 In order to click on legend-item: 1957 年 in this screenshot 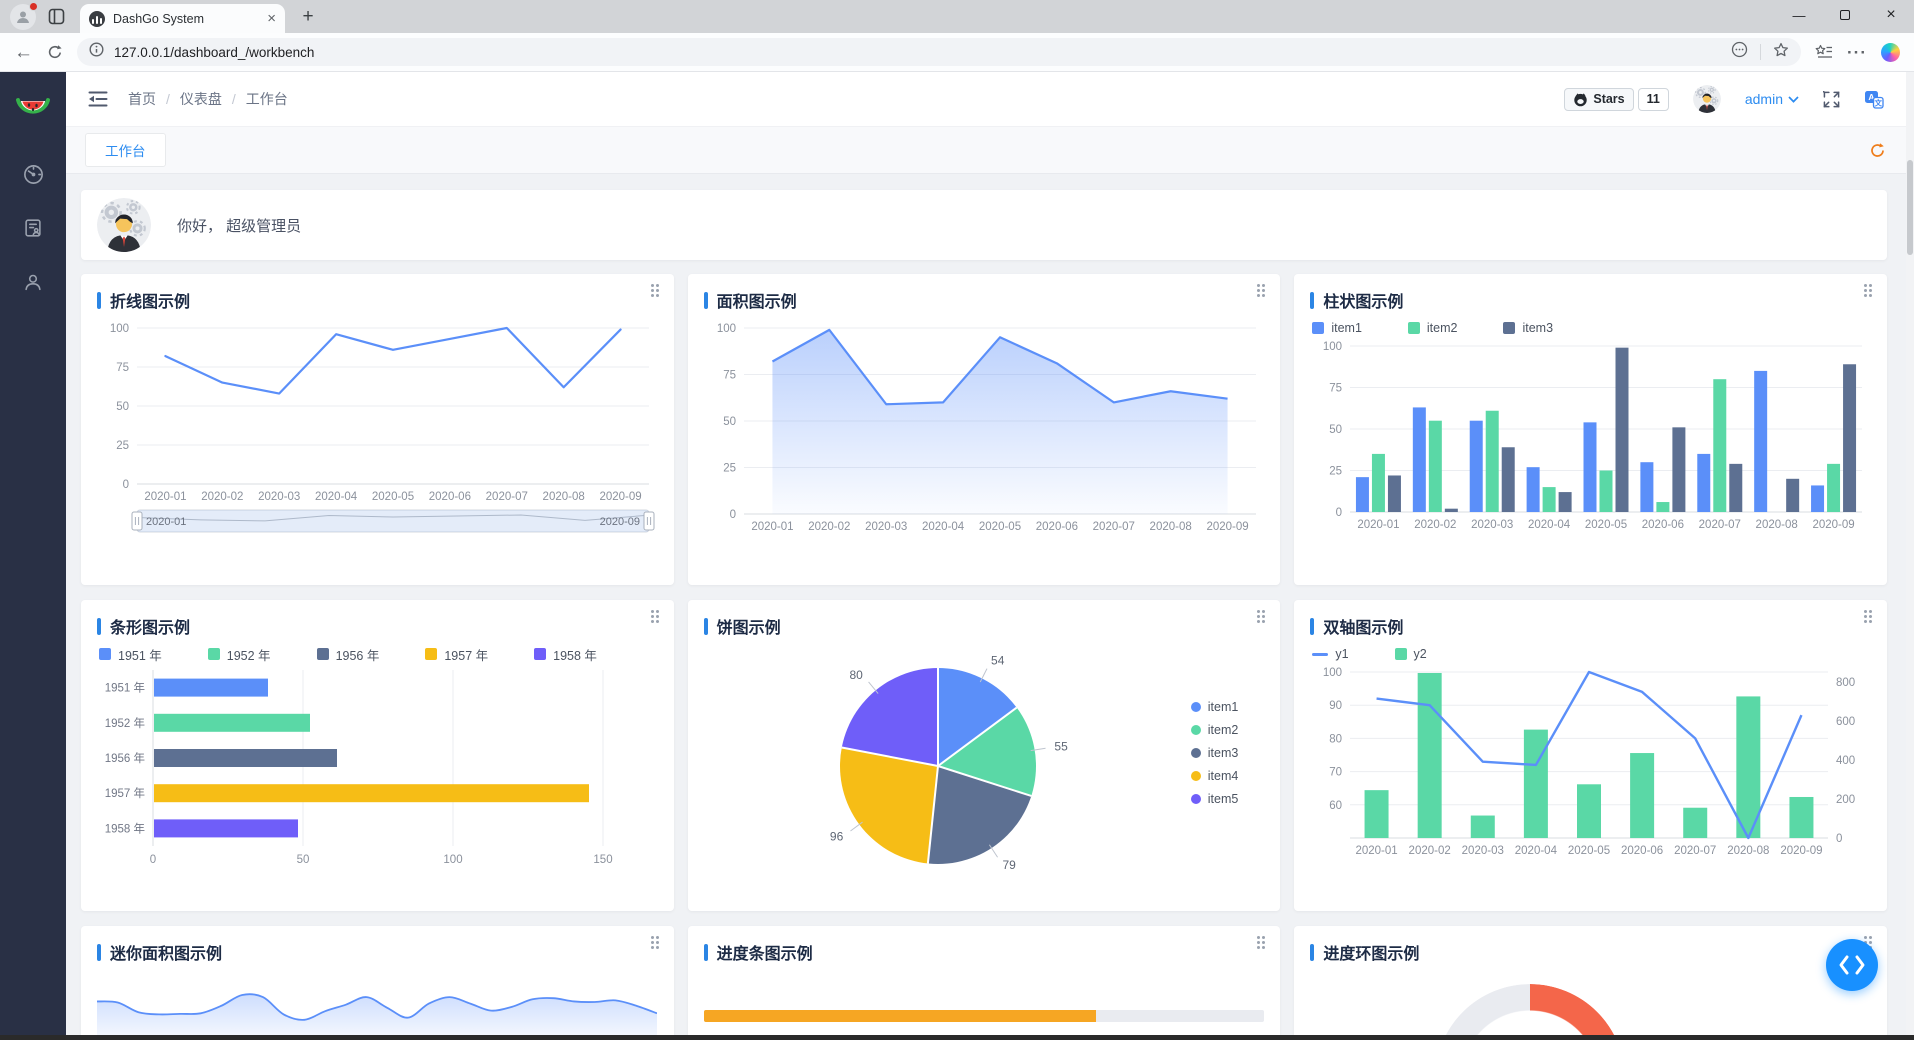, I will do `click(456, 654)`.